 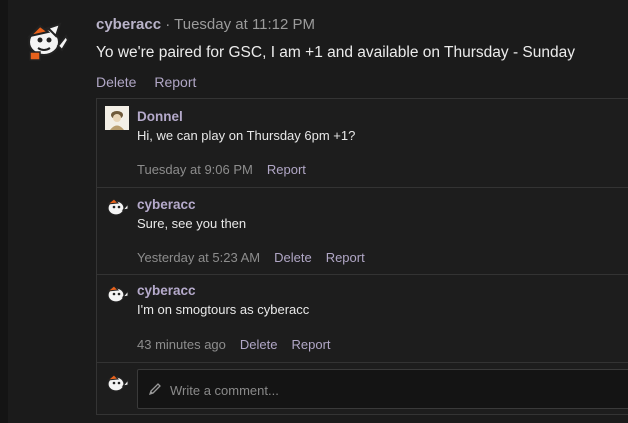 I want to click on comment-time: 43 minutes ago, so click(x=181, y=344).